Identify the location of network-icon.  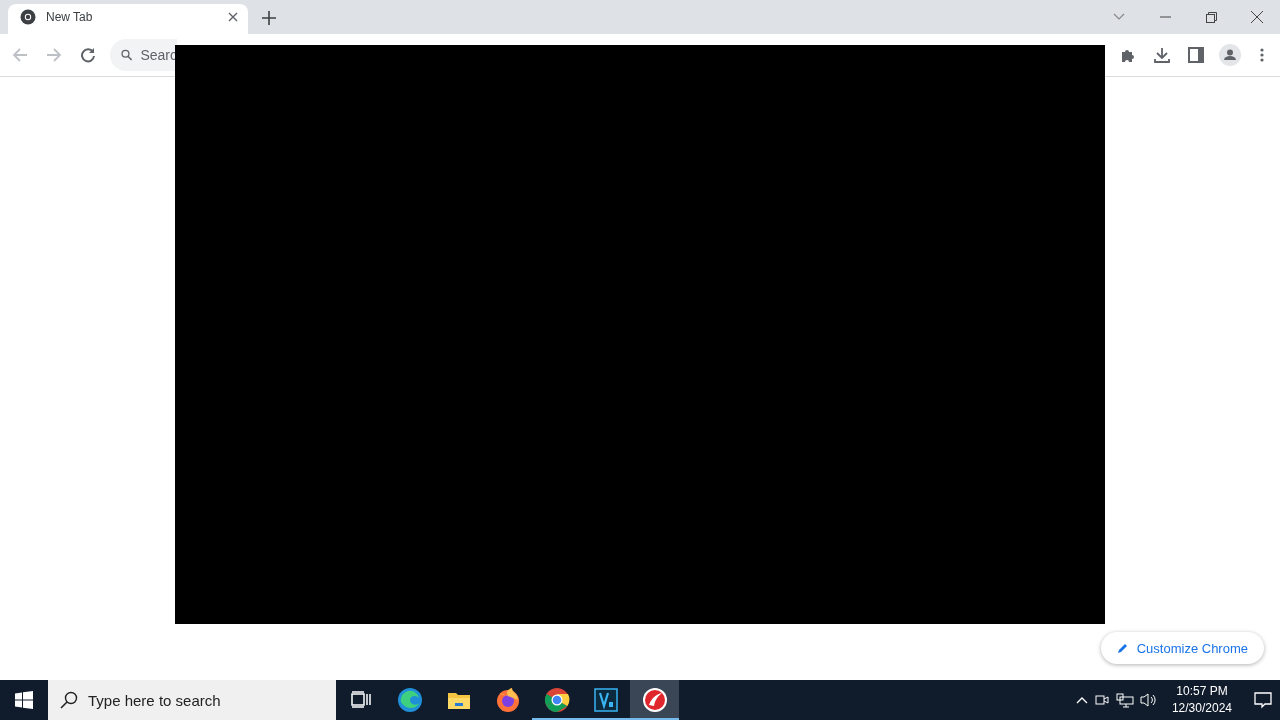
(1124, 700).